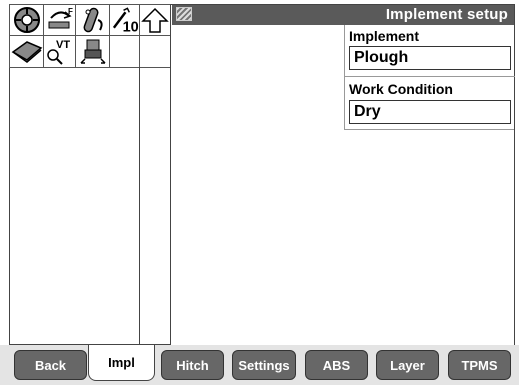 This screenshot has width=519, height=385. Describe the element at coordinates (92, 20) in the screenshot. I see `hitch-link-icon` at that location.